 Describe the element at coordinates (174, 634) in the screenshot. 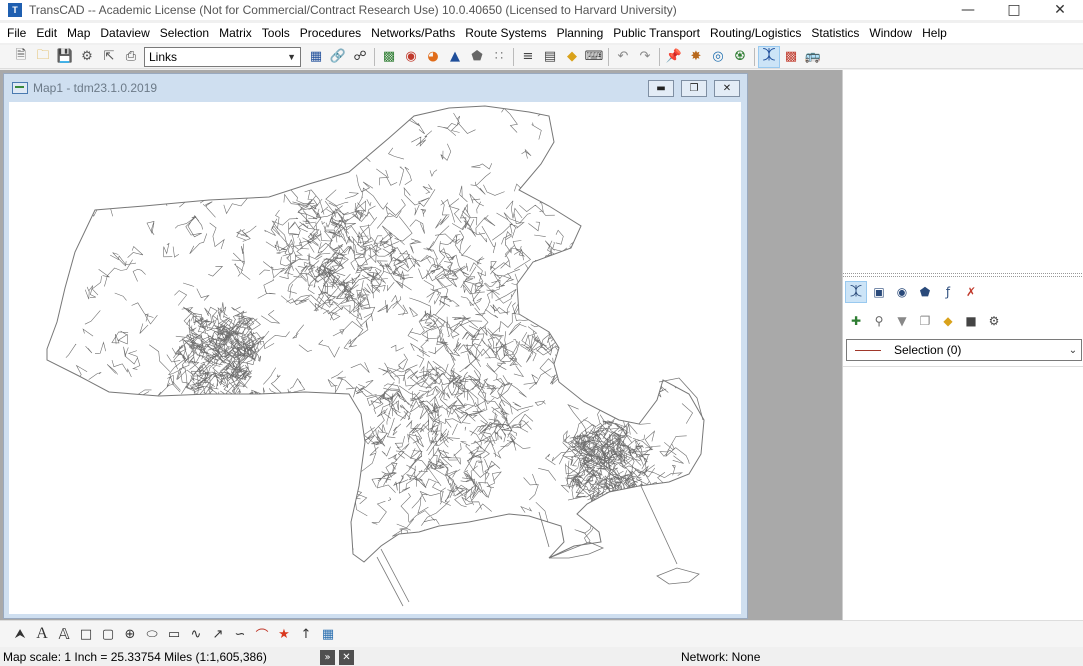

I see `freehand-shape-icon: ▭` at that location.